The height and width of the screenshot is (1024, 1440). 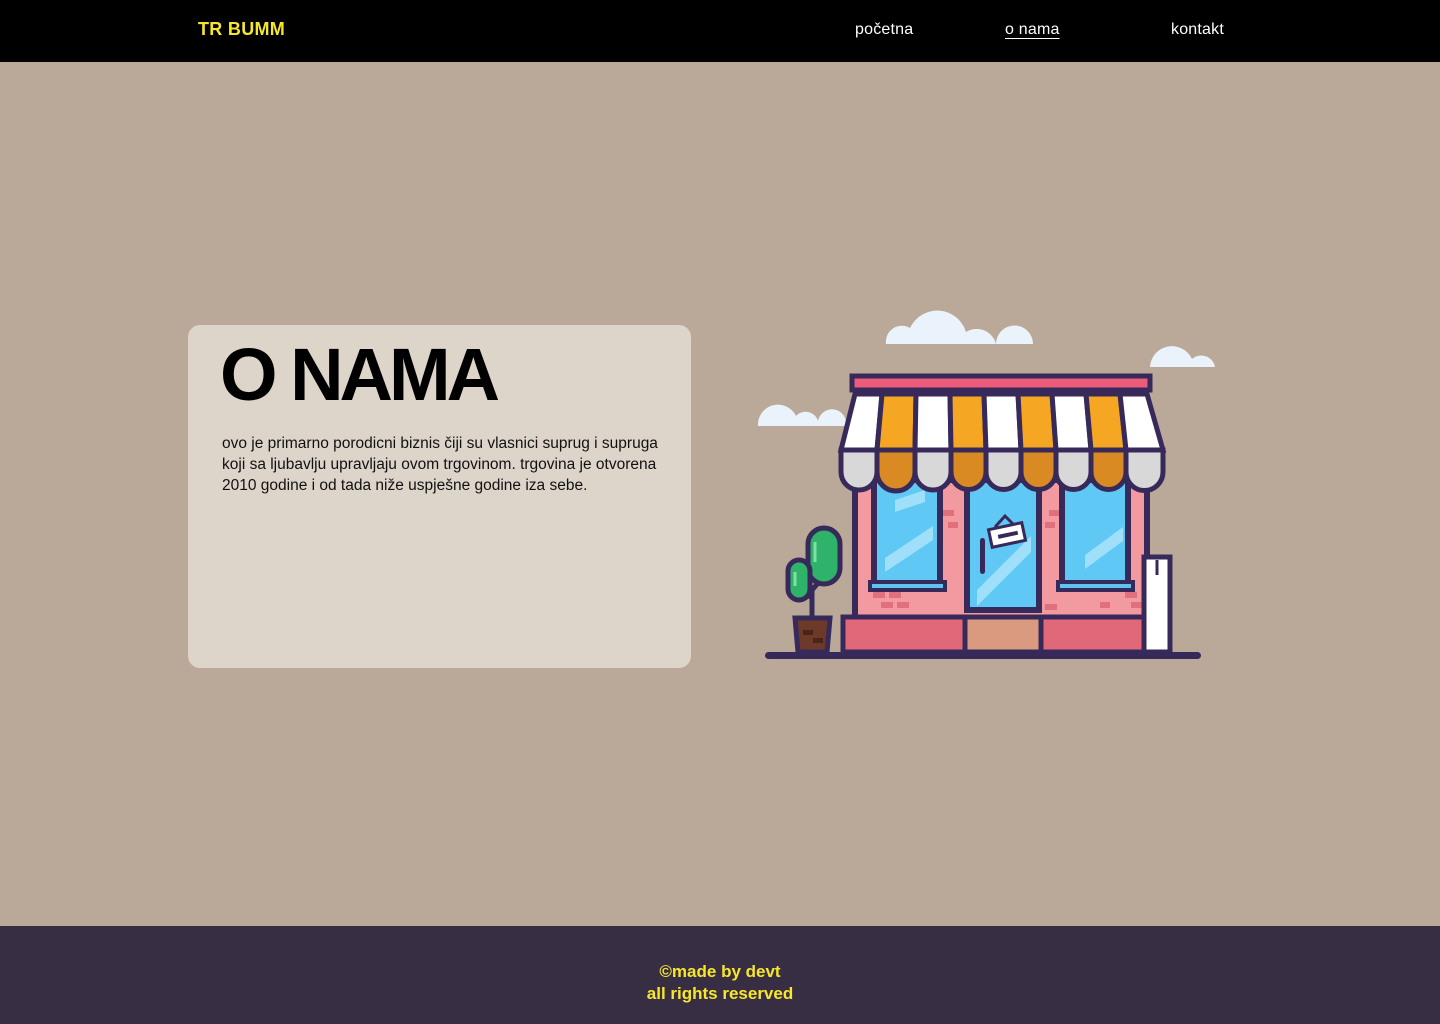 I want to click on top-navigation-bar: TR BUMM početna o nama kontakt, so click(x=720, y=31).